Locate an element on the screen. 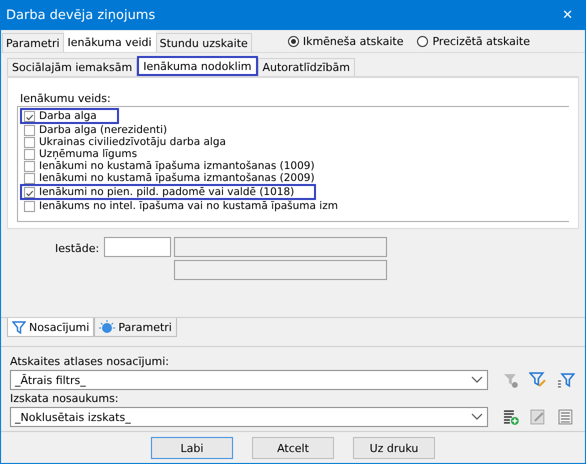 This screenshot has width=586, height=464. add-list-icon is located at coordinates (511, 417).